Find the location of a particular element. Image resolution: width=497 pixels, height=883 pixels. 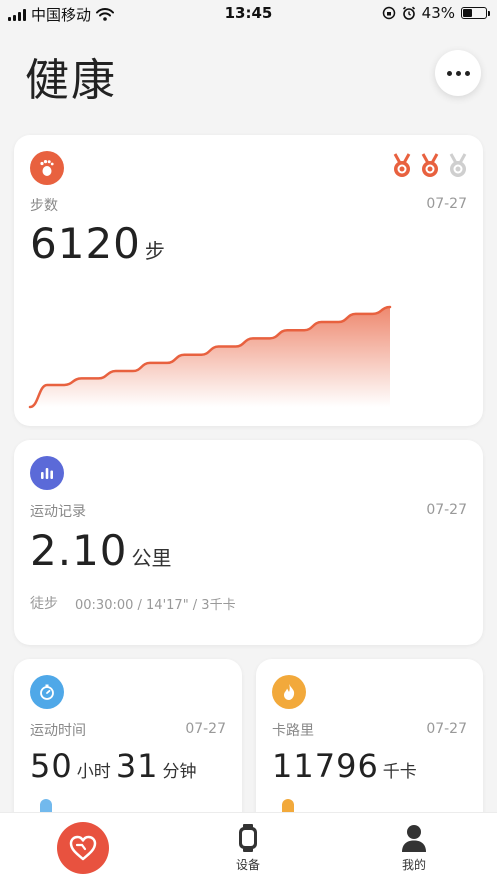

calories-value: 11796 is located at coordinates (325, 766).